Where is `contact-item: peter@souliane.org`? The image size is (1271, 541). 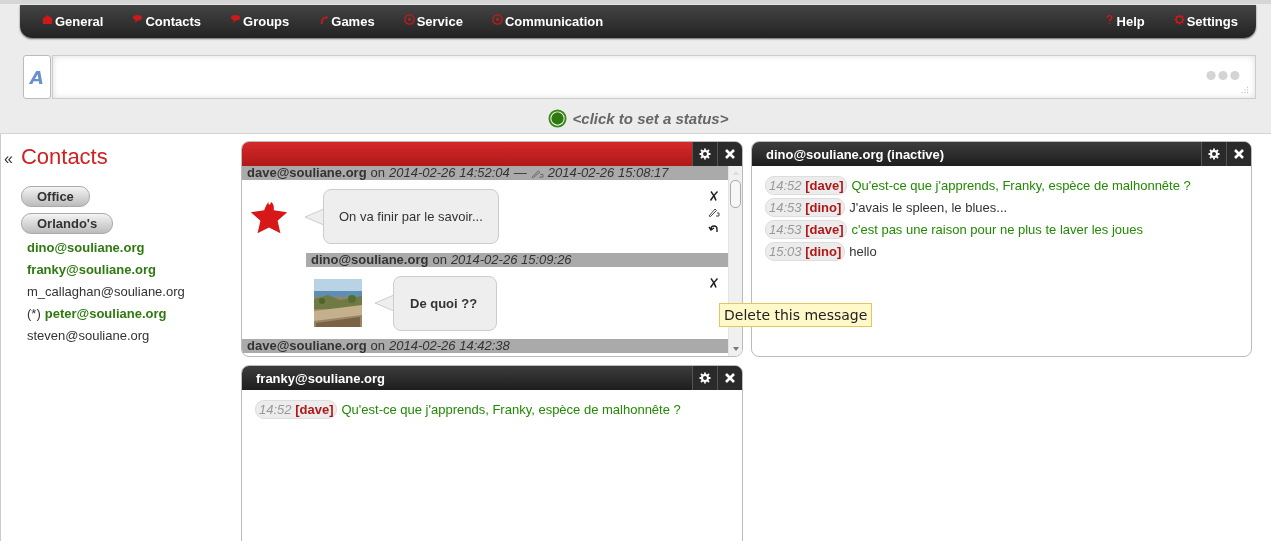 contact-item: peter@souliane.org is located at coordinates (105, 313).